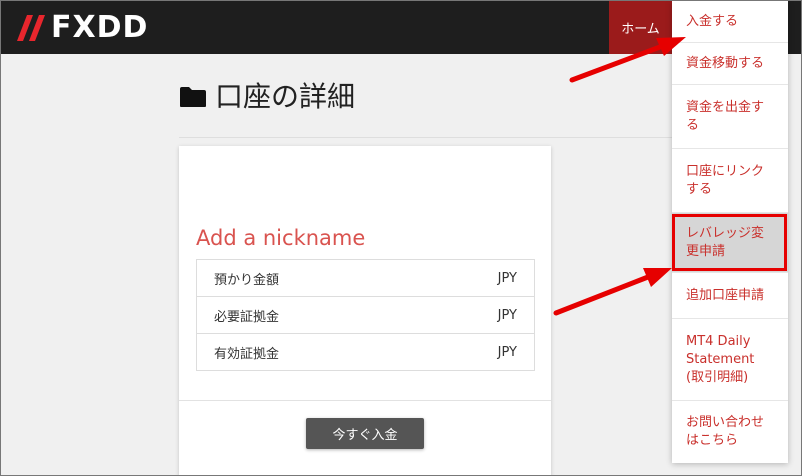  I want to click on row-label: 有効証拠金, so click(247, 354).